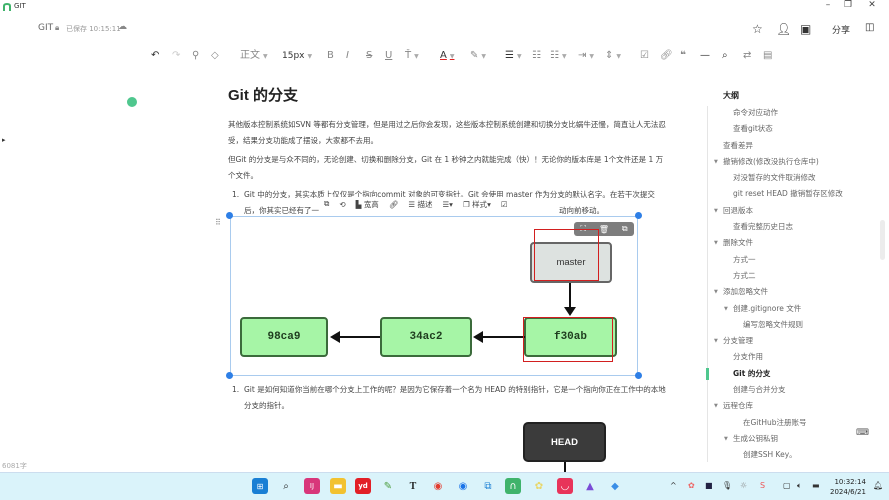 Image resolution: width=889 pixels, height=500 pixels. I want to click on translate-icon: ⇄, so click(747, 56).